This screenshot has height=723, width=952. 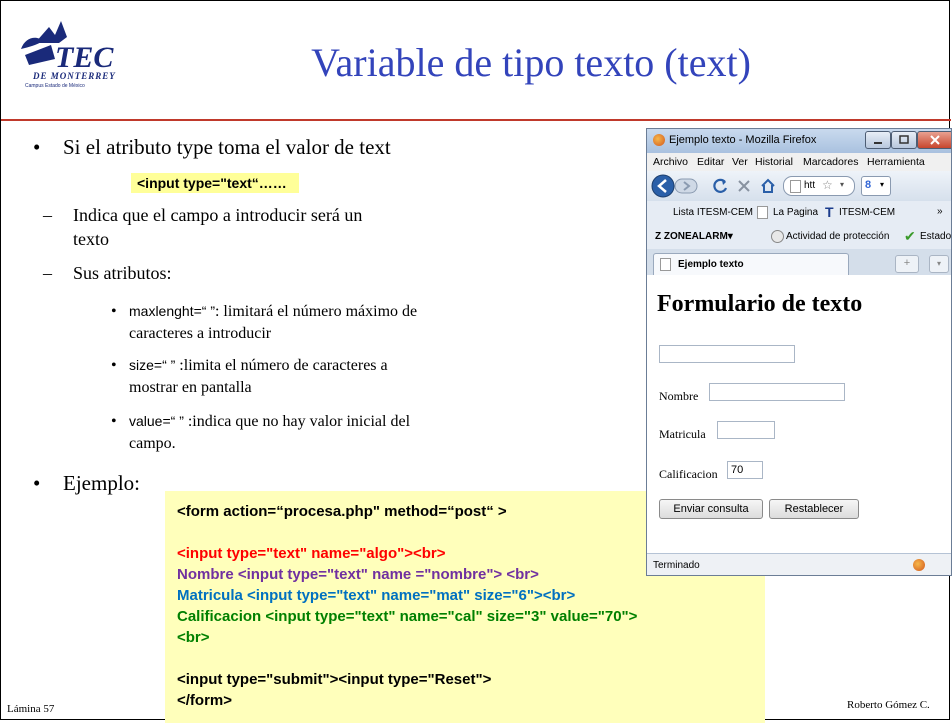 I want to click on algo-input, so click(x=727, y=354).